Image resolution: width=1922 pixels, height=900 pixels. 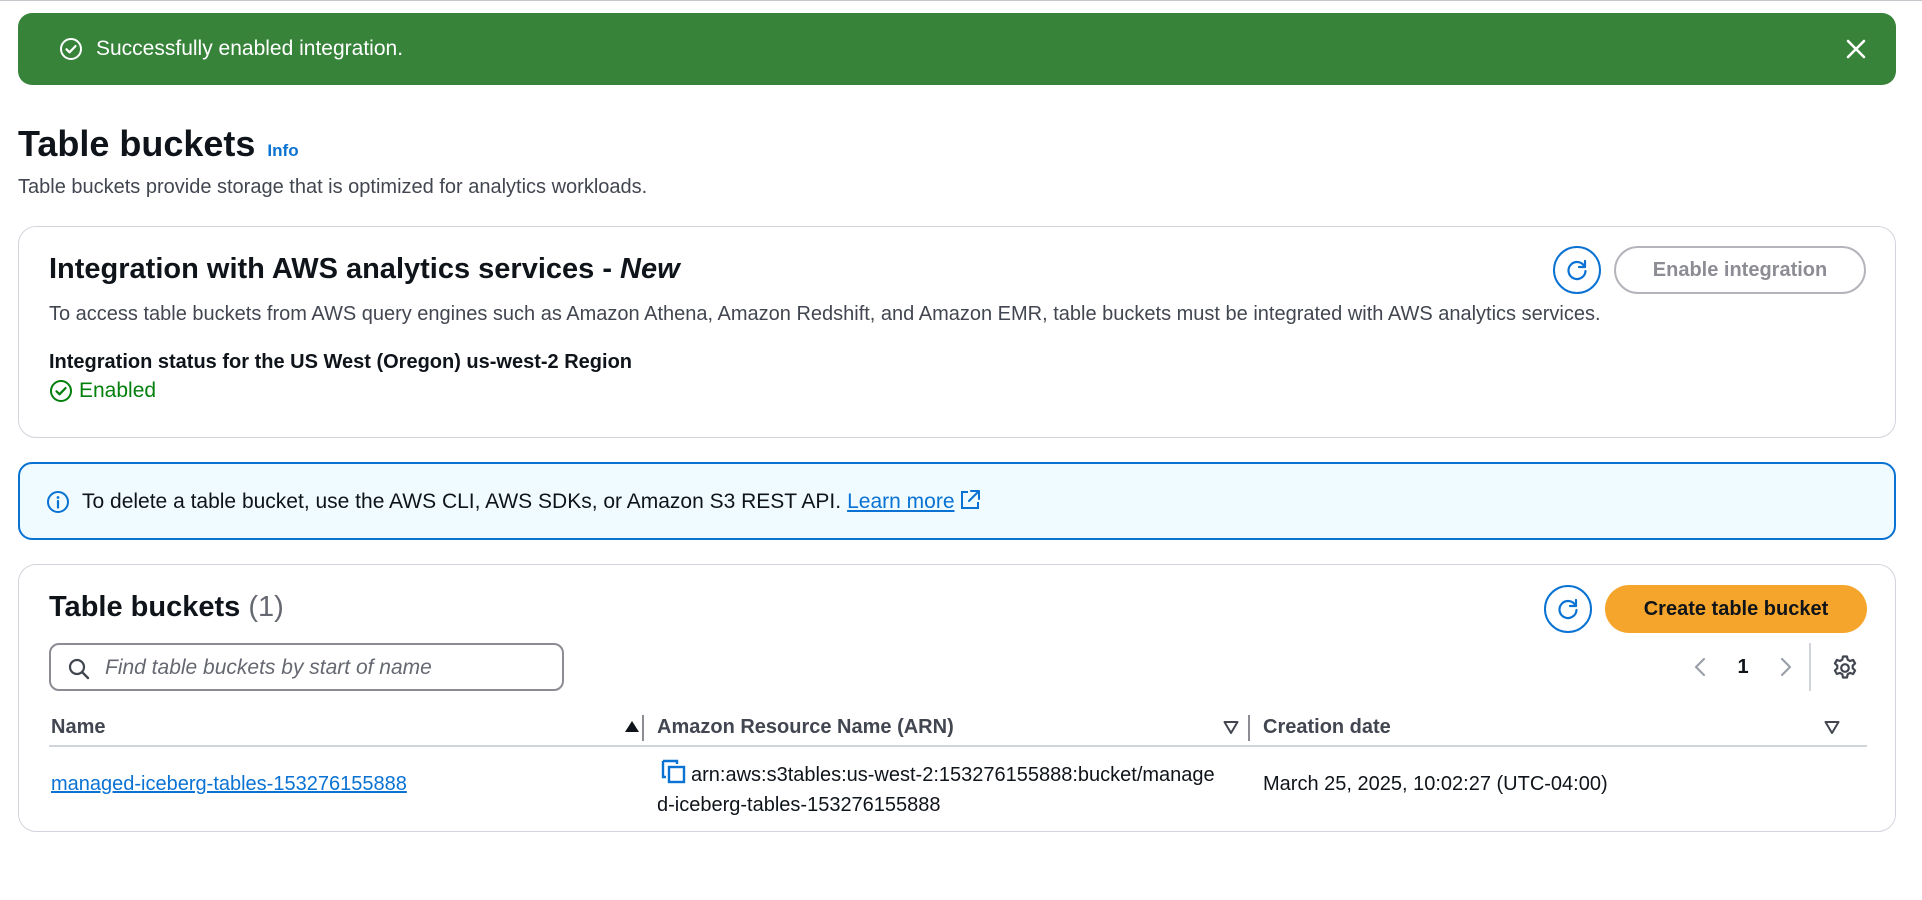 What do you see at coordinates (1701, 667) in the screenshot?
I see `chevron-left-icon` at bounding box center [1701, 667].